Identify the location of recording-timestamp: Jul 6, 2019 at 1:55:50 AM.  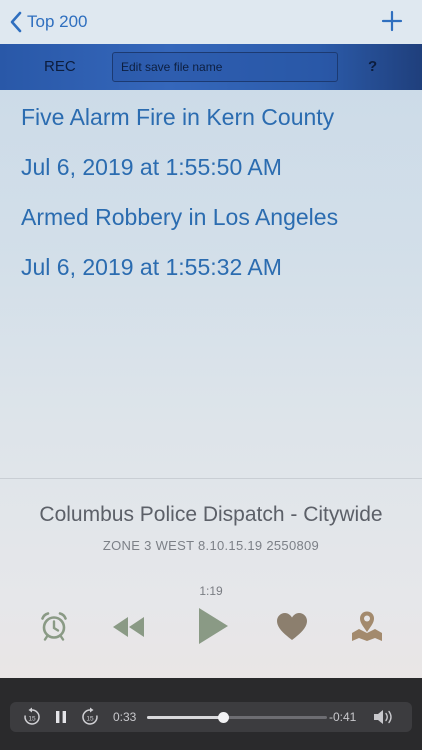
(216, 175).